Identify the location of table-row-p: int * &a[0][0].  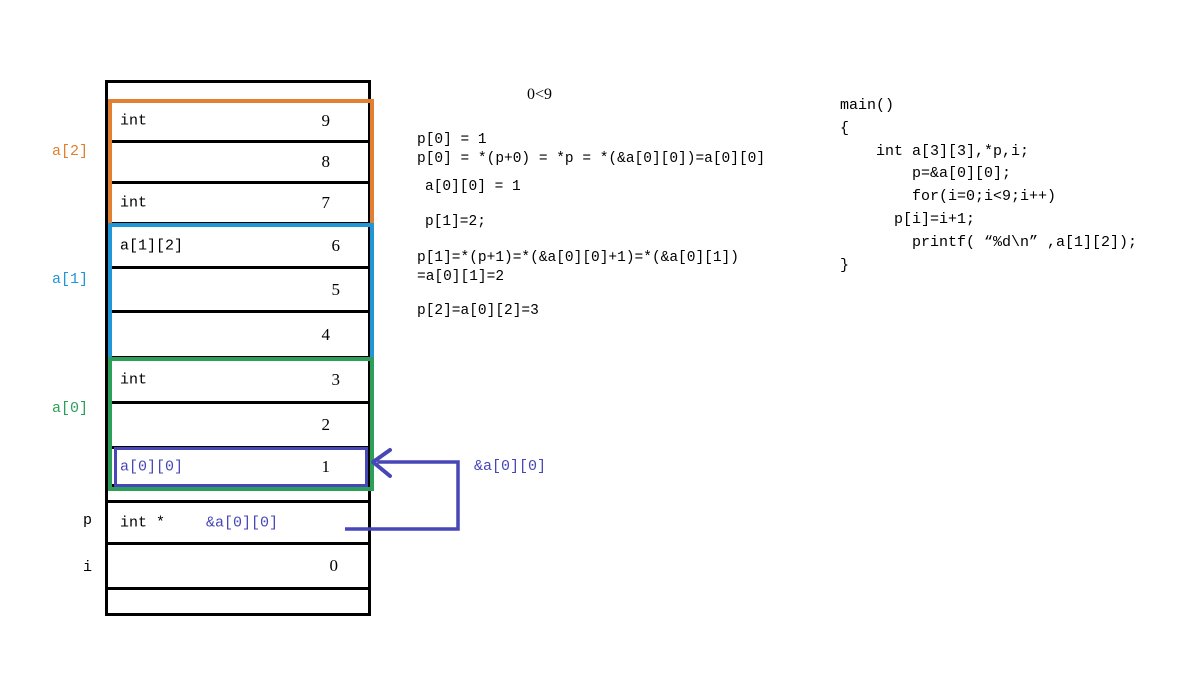
(238, 524).